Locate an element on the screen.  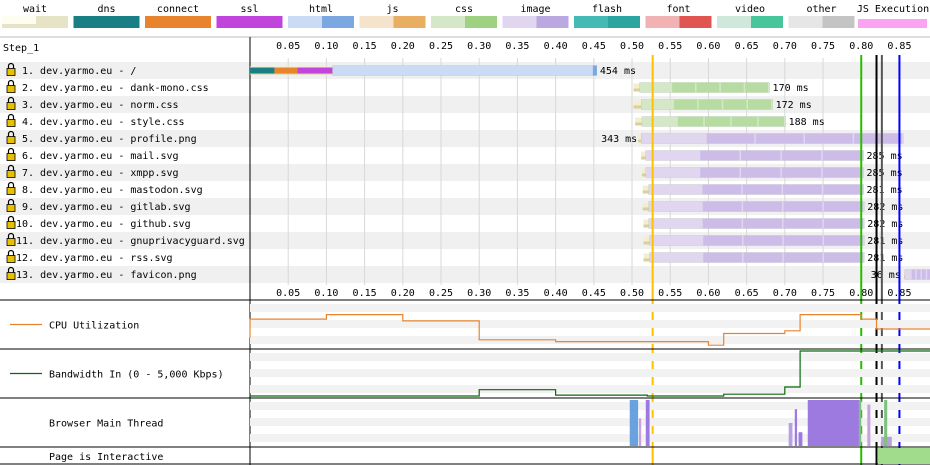
request-time: 282 ms is located at coordinates (885, 224).